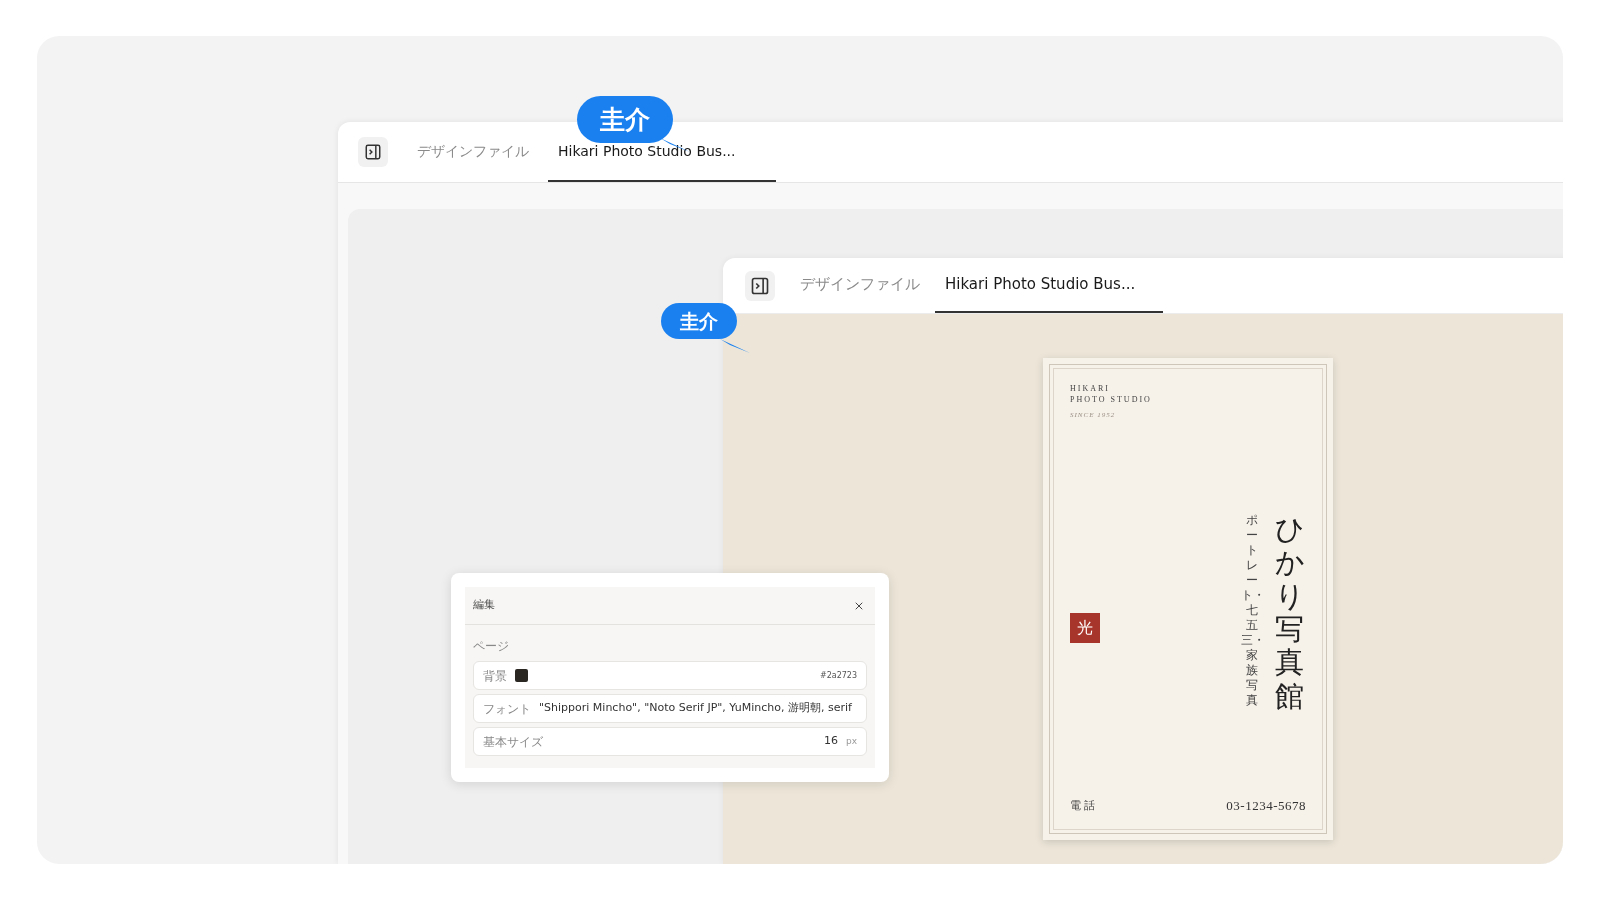  I want to click on brand-name-line: HIKARI, so click(1090, 388).